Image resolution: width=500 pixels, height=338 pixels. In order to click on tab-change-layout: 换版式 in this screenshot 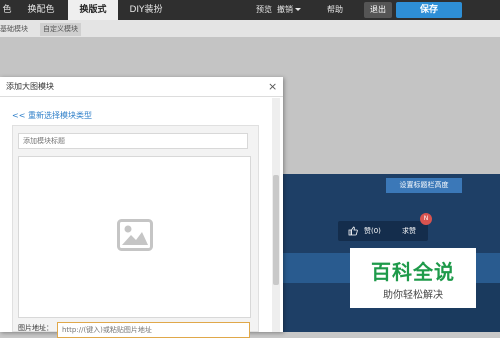, I will do `click(93, 10)`.